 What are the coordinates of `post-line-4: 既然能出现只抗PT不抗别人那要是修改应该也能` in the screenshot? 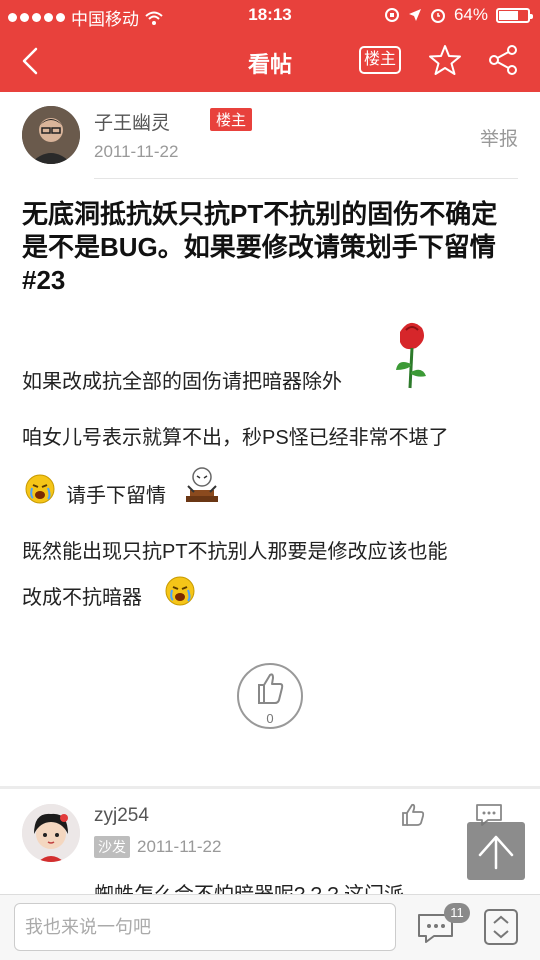 It's located at (235, 552).